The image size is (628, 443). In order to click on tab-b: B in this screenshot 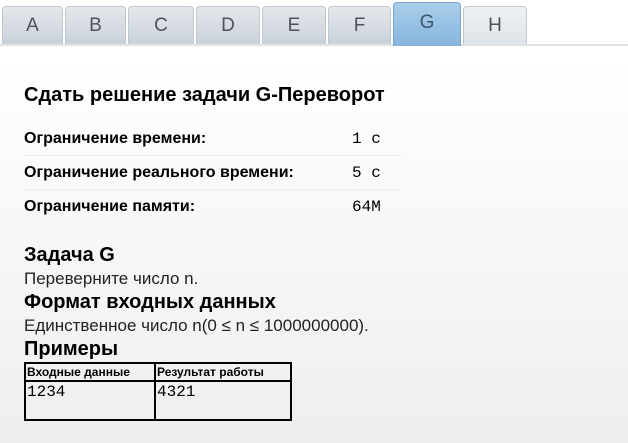, I will do `click(95, 25)`.